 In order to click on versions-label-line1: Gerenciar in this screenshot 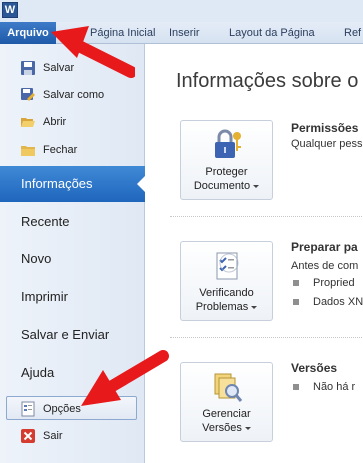, I will do `click(226, 414)`.